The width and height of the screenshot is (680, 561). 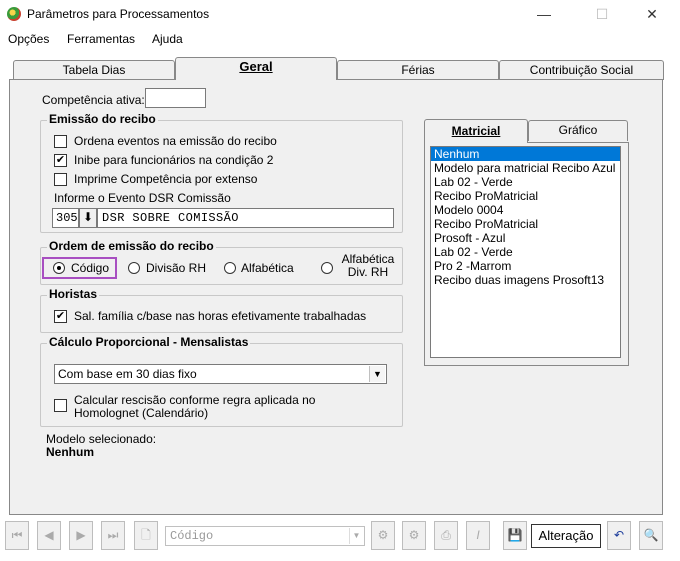 What do you see at coordinates (17, 535) in the screenshot?
I see `first-record-icon: ⏮` at bounding box center [17, 535].